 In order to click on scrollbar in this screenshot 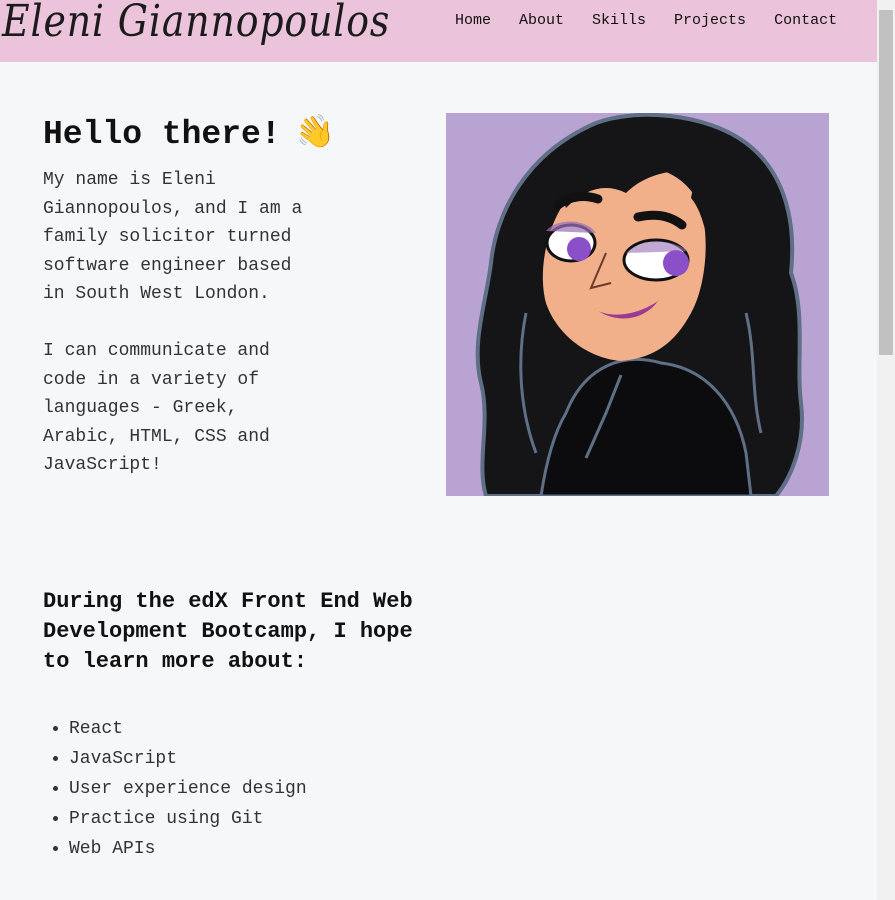, I will do `click(886, 450)`.